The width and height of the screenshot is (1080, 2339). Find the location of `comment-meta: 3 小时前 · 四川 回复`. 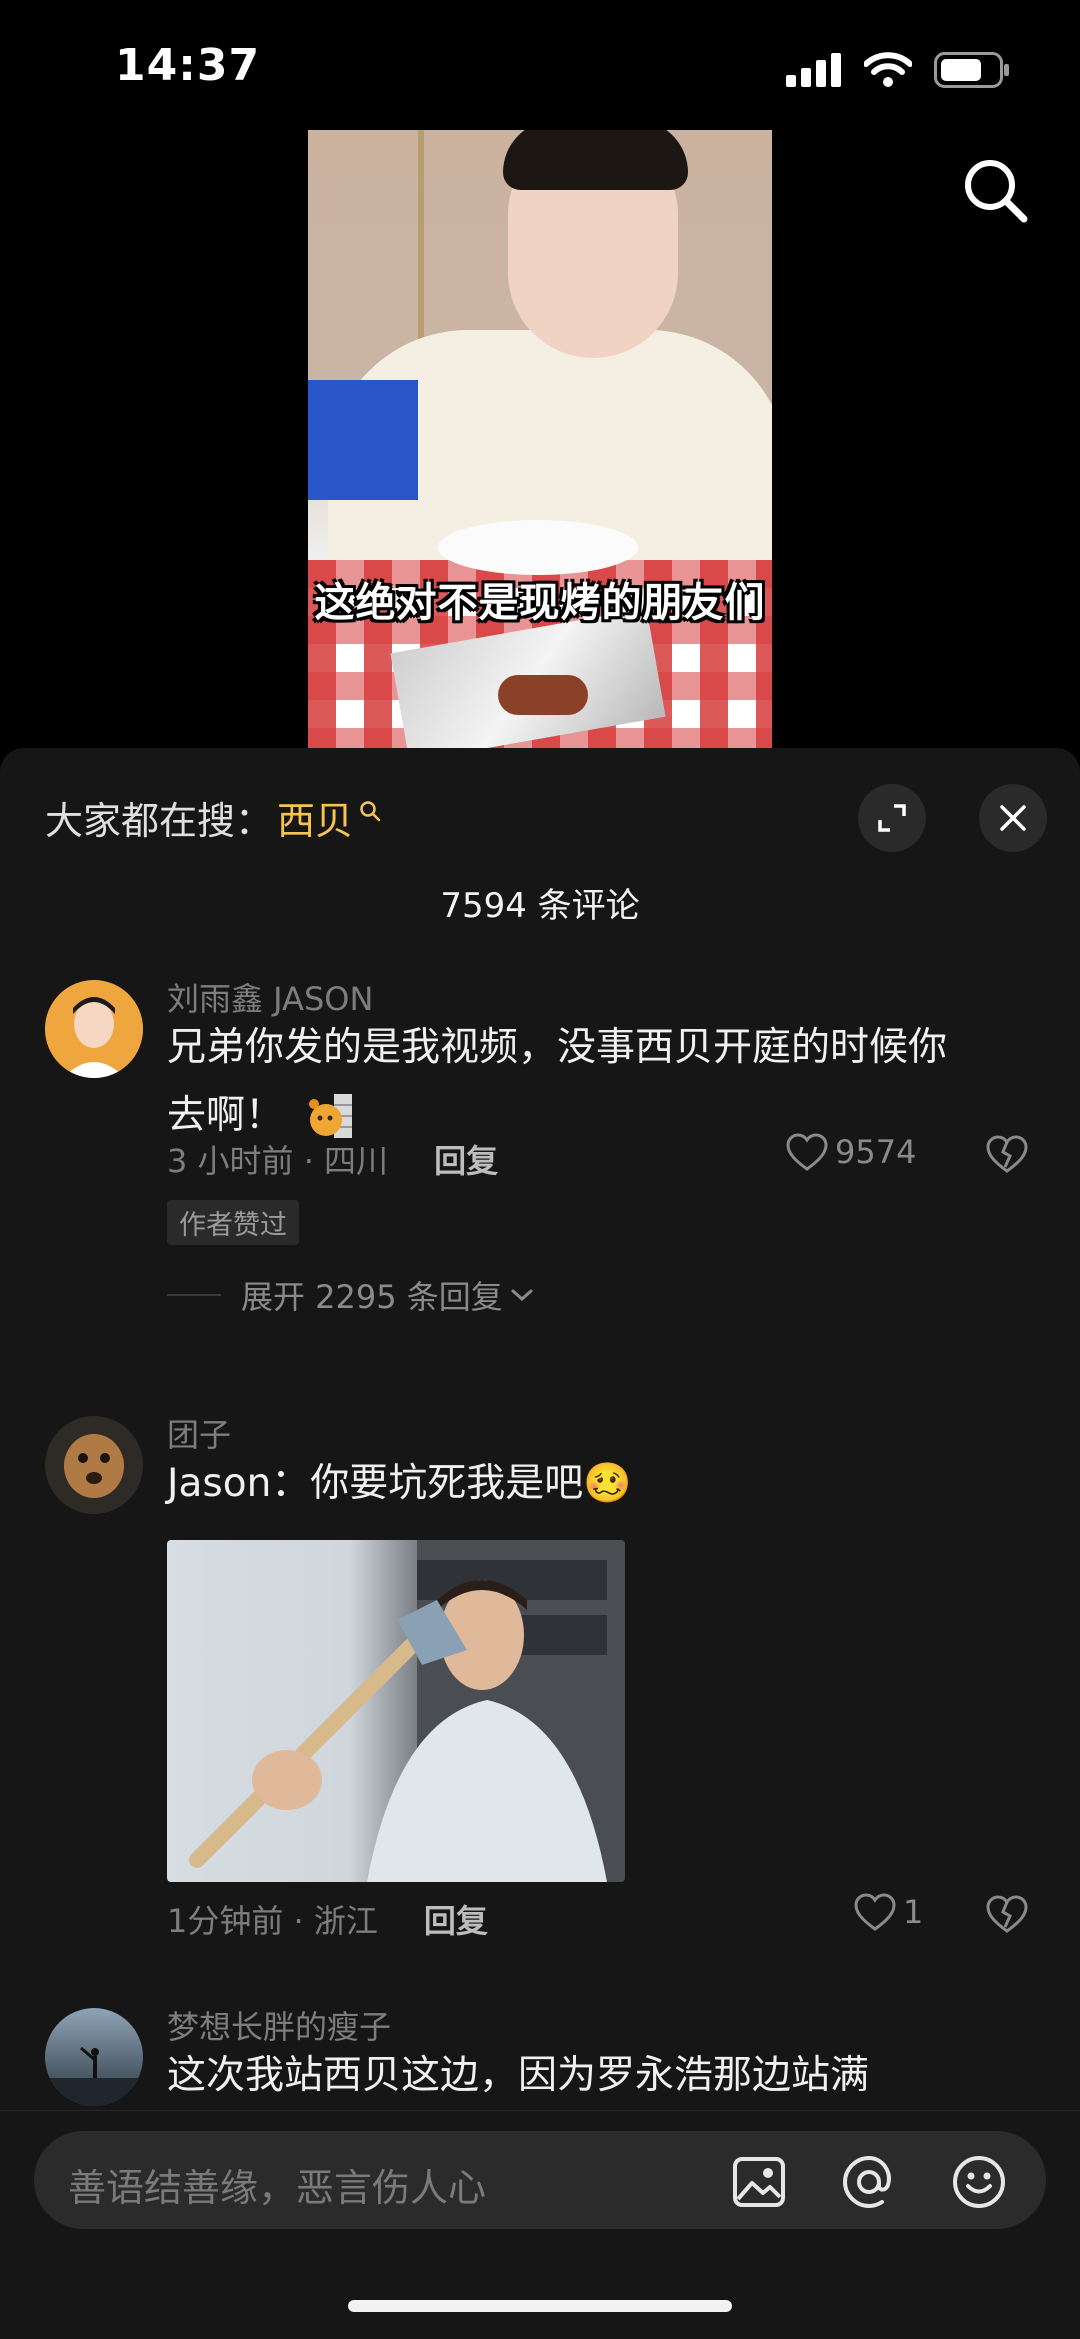

comment-meta: 3 小时前 · 四川 回复 is located at coordinates (332, 1159).